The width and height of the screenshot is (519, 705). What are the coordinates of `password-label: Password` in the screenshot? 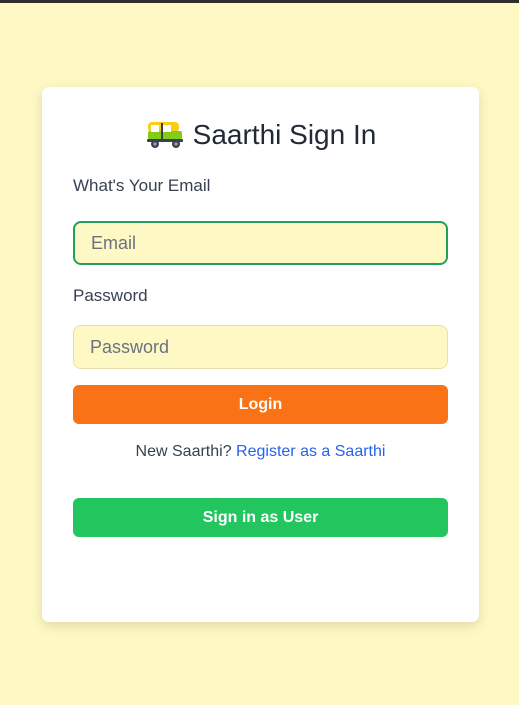 It's located at (110, 295).